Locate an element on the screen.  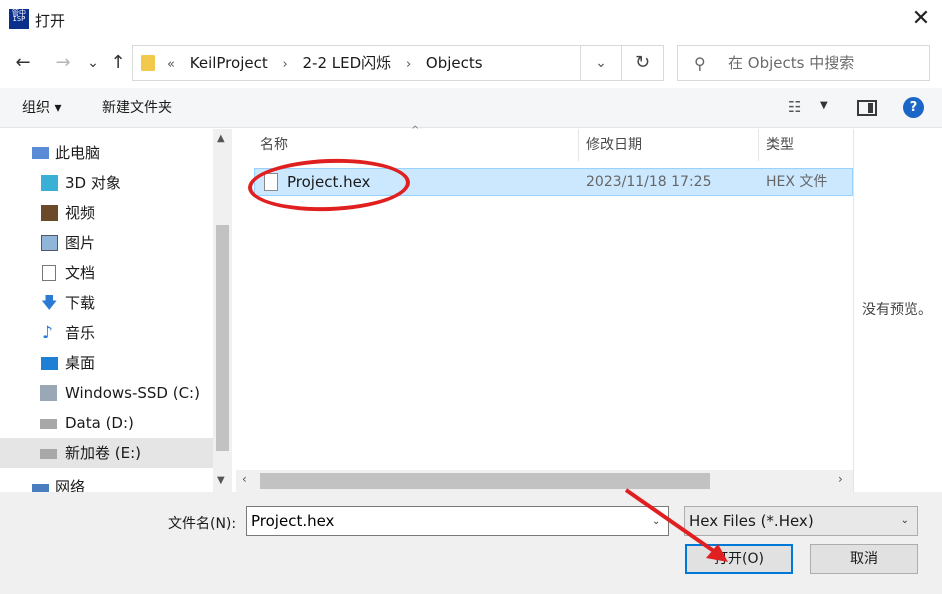
view-options-icon: ☷ is located at coordinates (794, 107).